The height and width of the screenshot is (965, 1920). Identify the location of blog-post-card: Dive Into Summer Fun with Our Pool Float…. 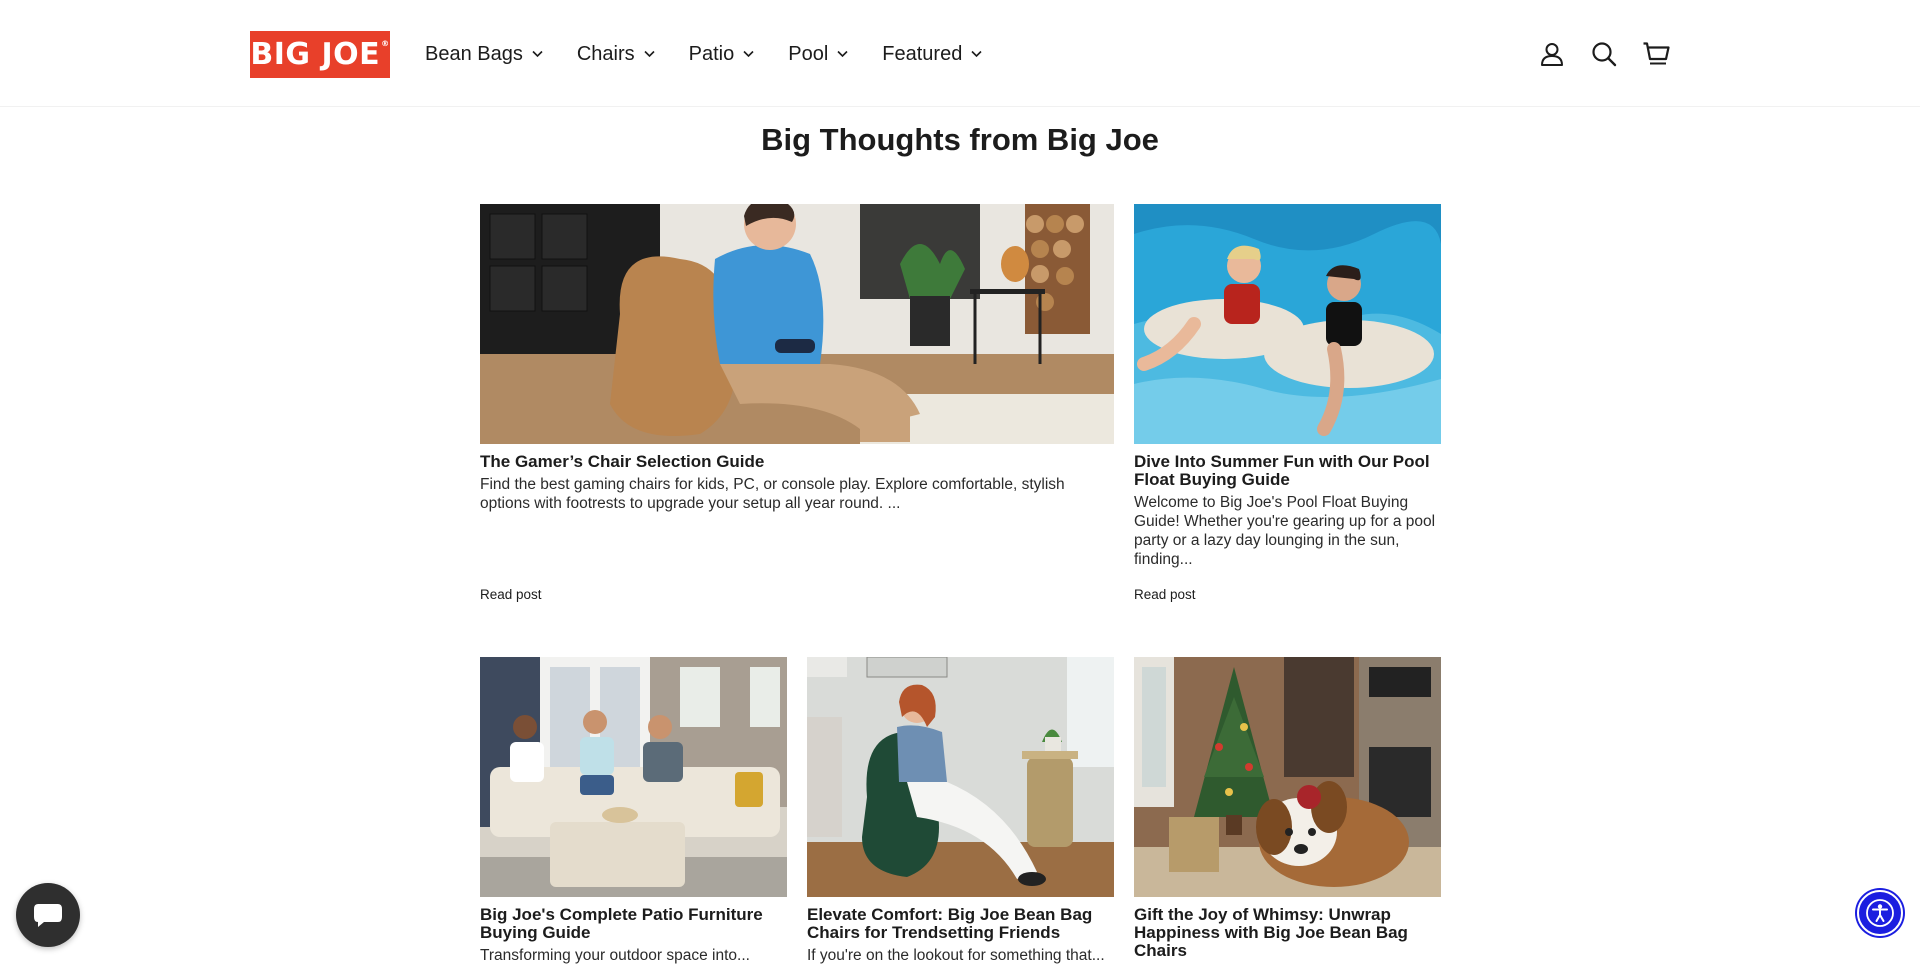
(1287, 386).